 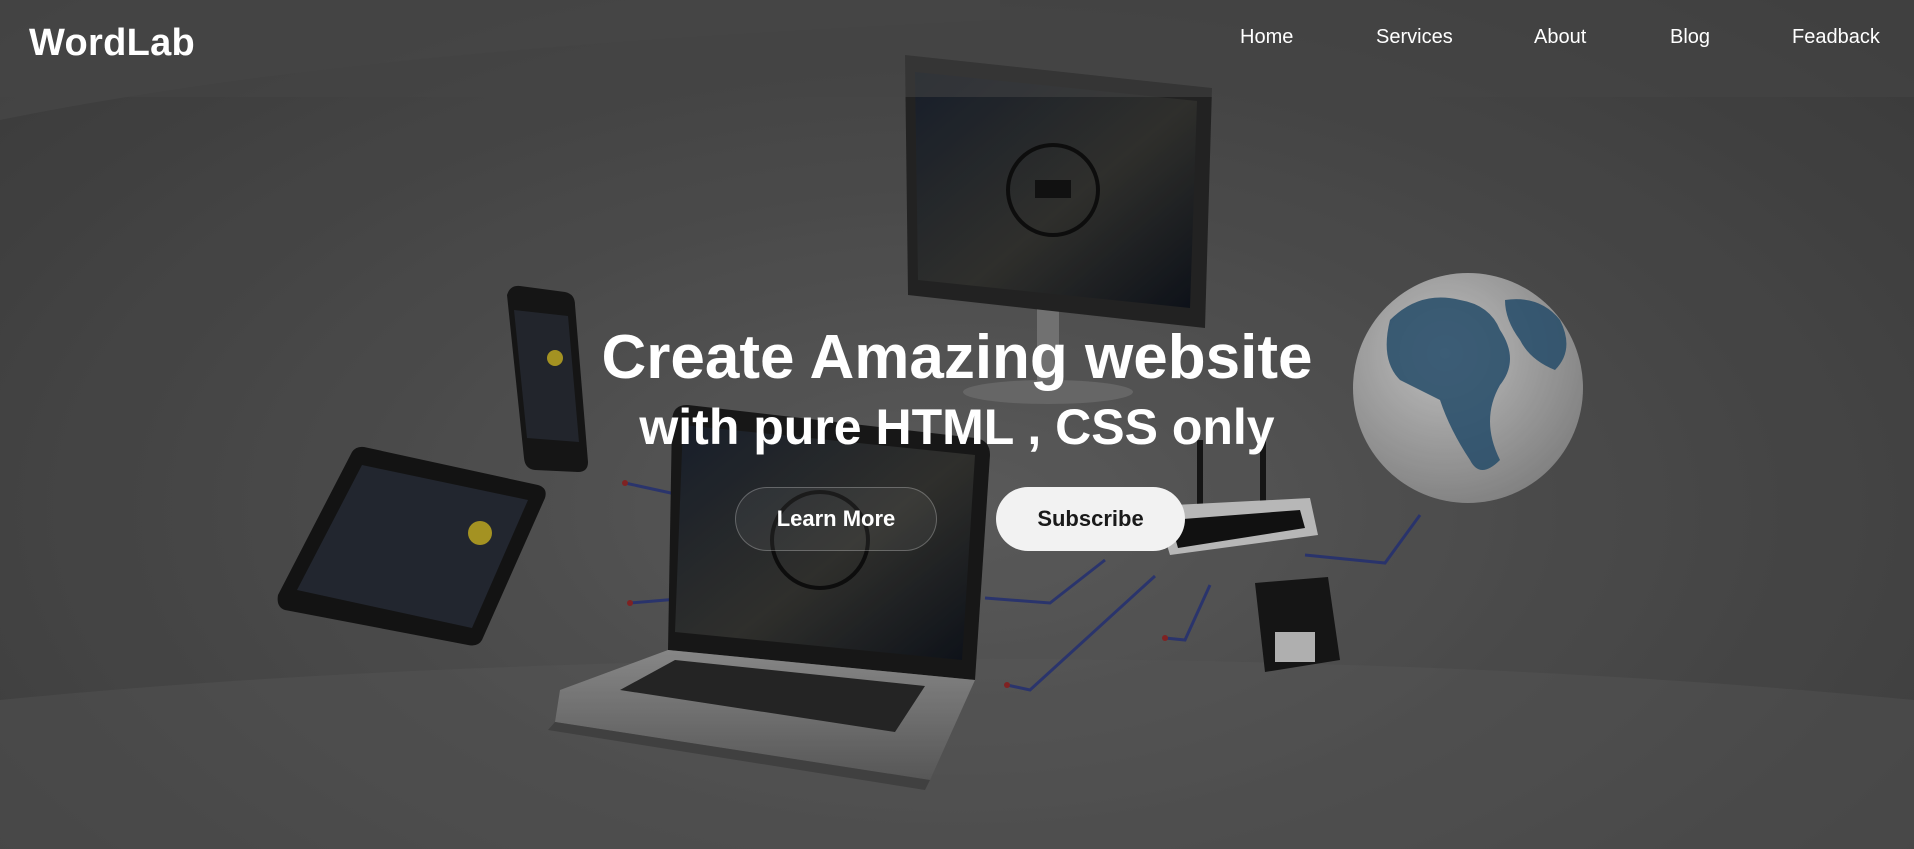 What do you see at coordinates (1266, 37) in the screenshot?
I see `nav-link-home: Home` at bounding box center [1266, 37].